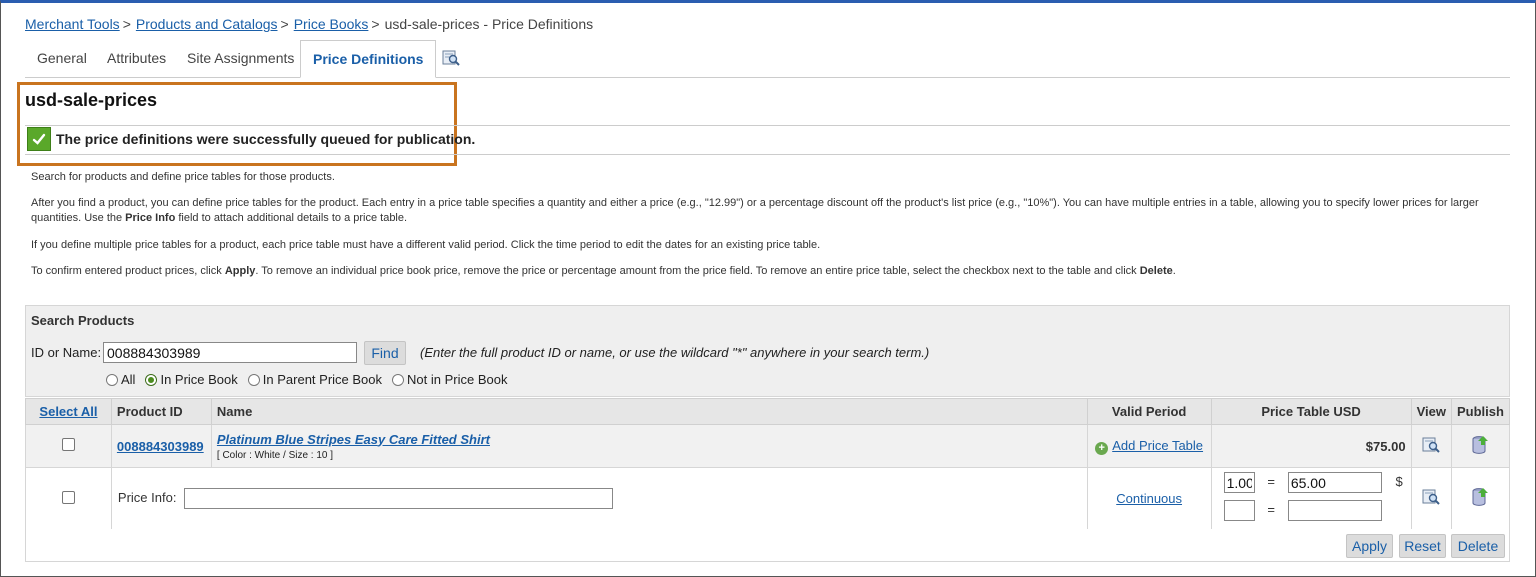 Image resolution: width=1536 pixels, height=577 pixels. I want to click on action-bar: Apply Reset Delete, so click(767, 545).